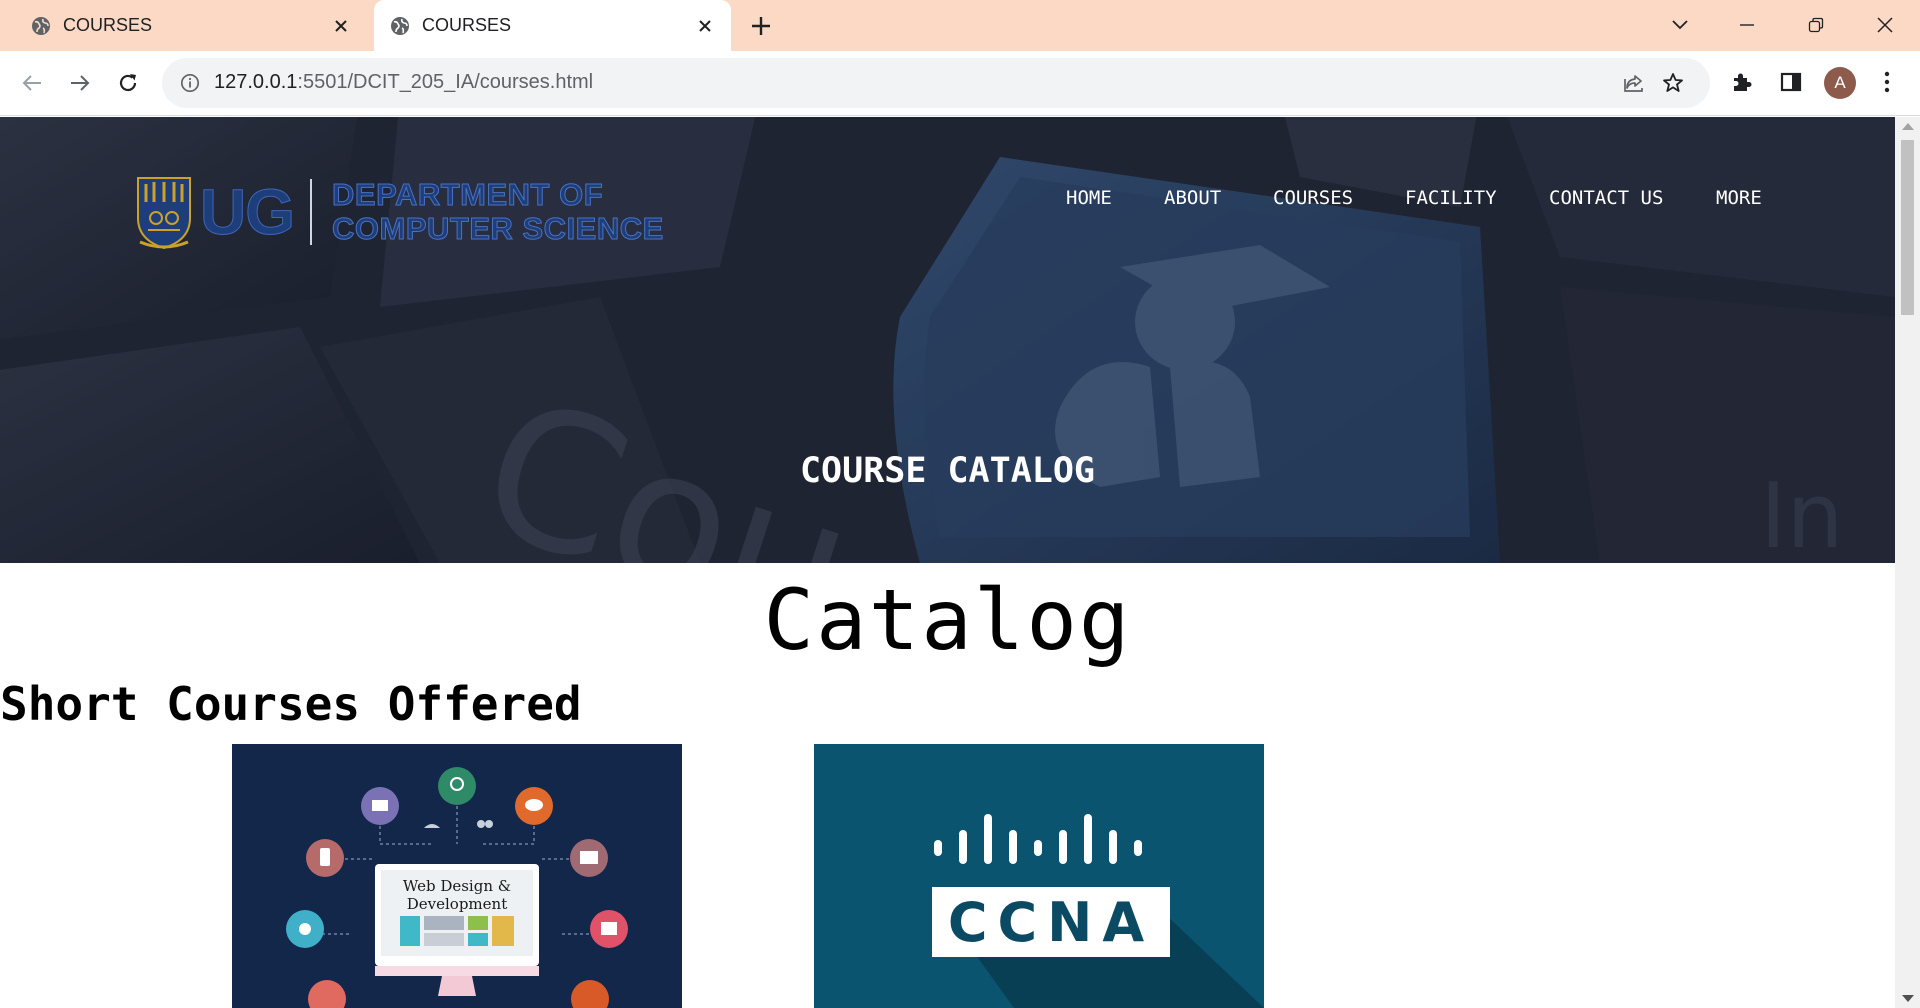 This screenshot has height=1008, width=1920. Describe the element at coordinates (1887, 82) in the screenshot. I see `browser-menu-icon` at that location.